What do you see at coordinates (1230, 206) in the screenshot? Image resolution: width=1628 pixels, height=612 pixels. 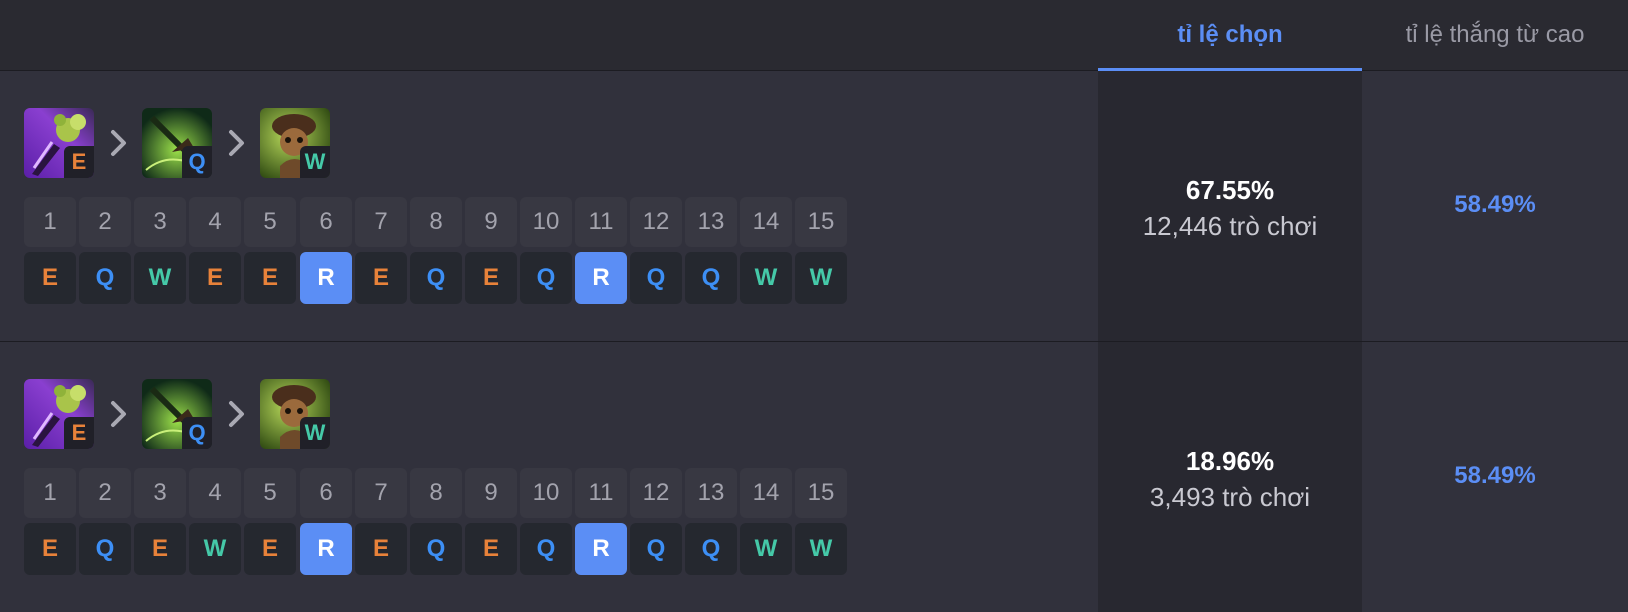 I see `pick-rate-cell: 67.55% 12,446 trò chơi` at bounding box center [1230, 206].